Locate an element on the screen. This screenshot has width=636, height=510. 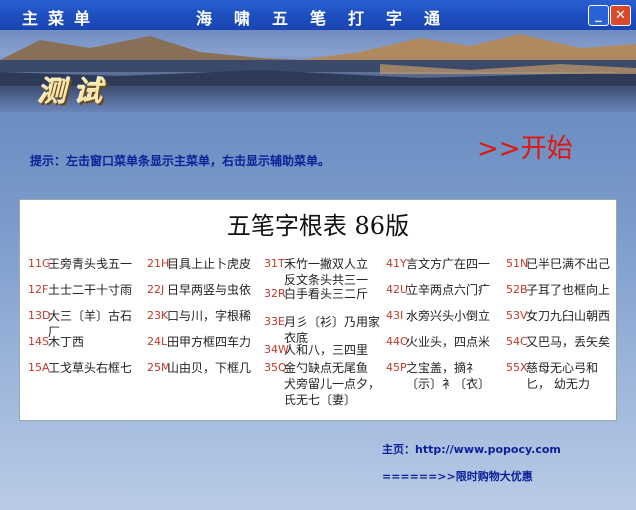
root-mnemonic: 水旁兴头小倒立 is located at coordinates (448, 316).